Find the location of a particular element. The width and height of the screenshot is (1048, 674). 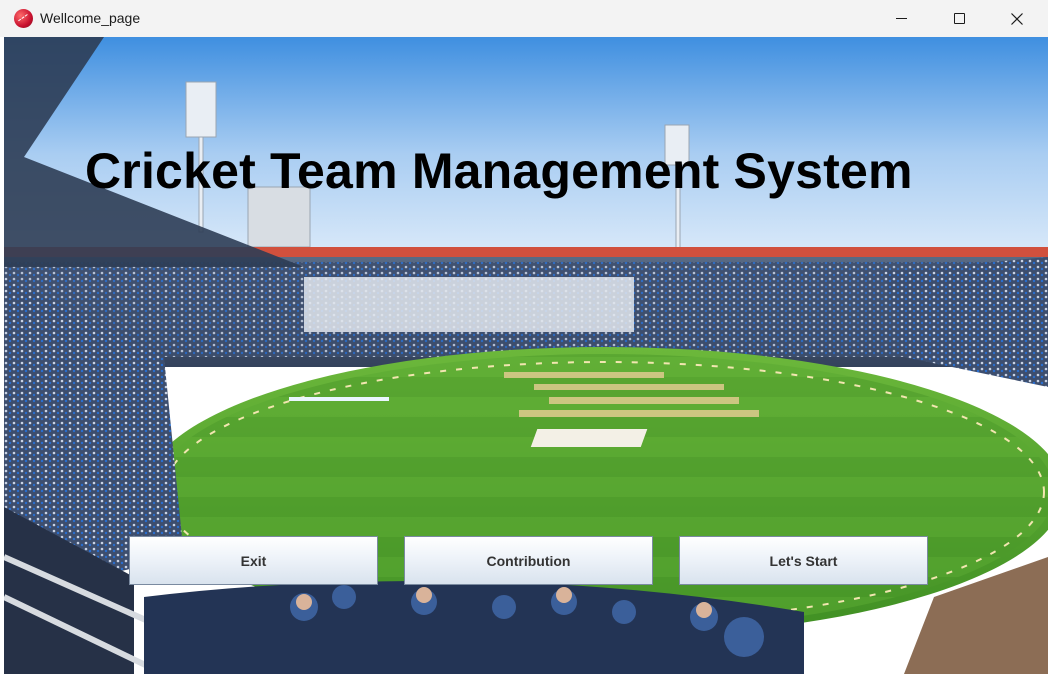

close-button is located at coordinates (1017, 18).